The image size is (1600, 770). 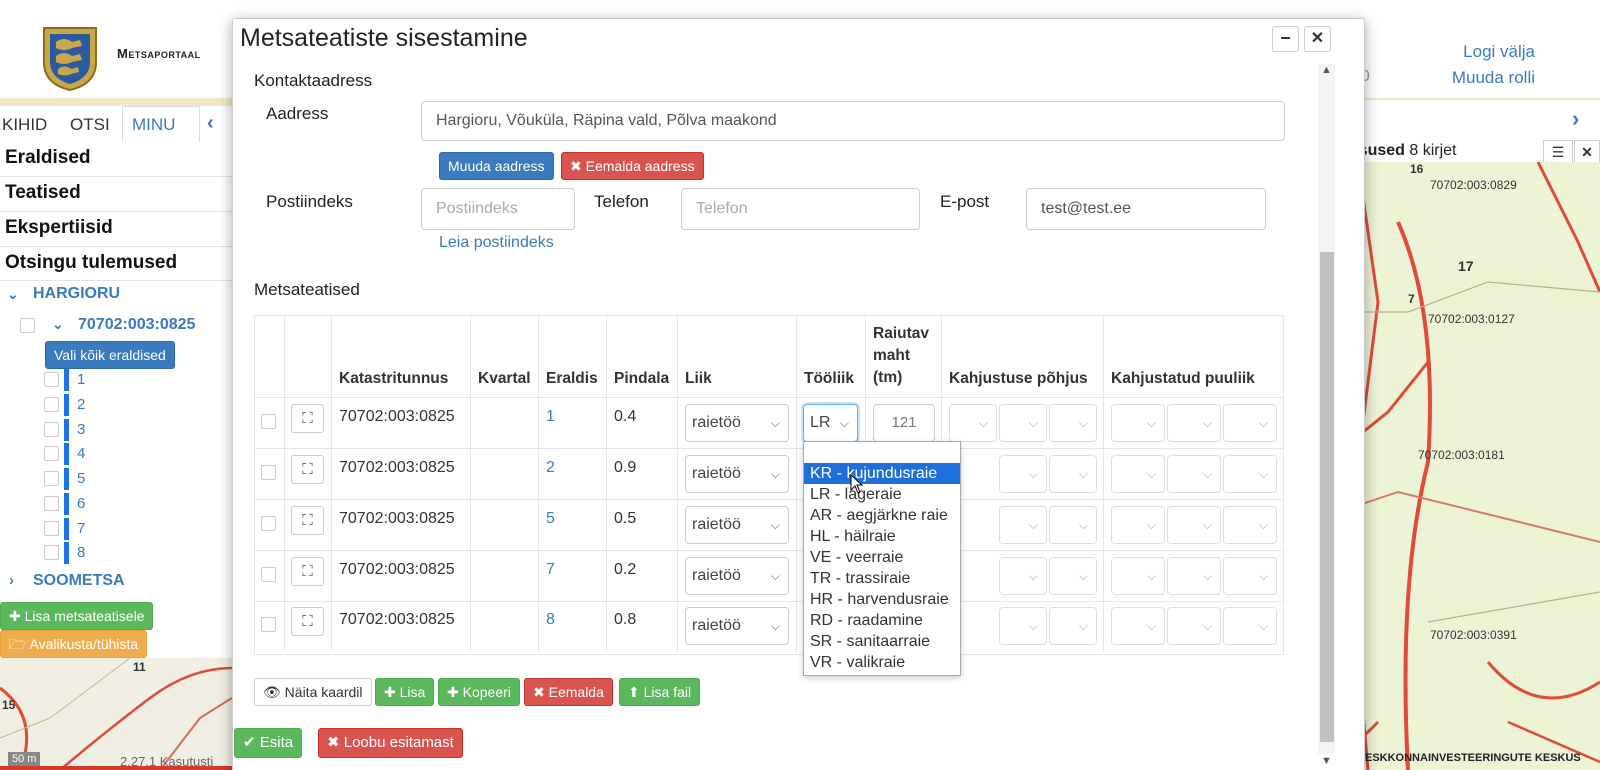 What do you see at coordinates (568, 692) in the screenshot?
I see `remove-row-button: ✖ Eemalda` at bounding box center [568, 692].